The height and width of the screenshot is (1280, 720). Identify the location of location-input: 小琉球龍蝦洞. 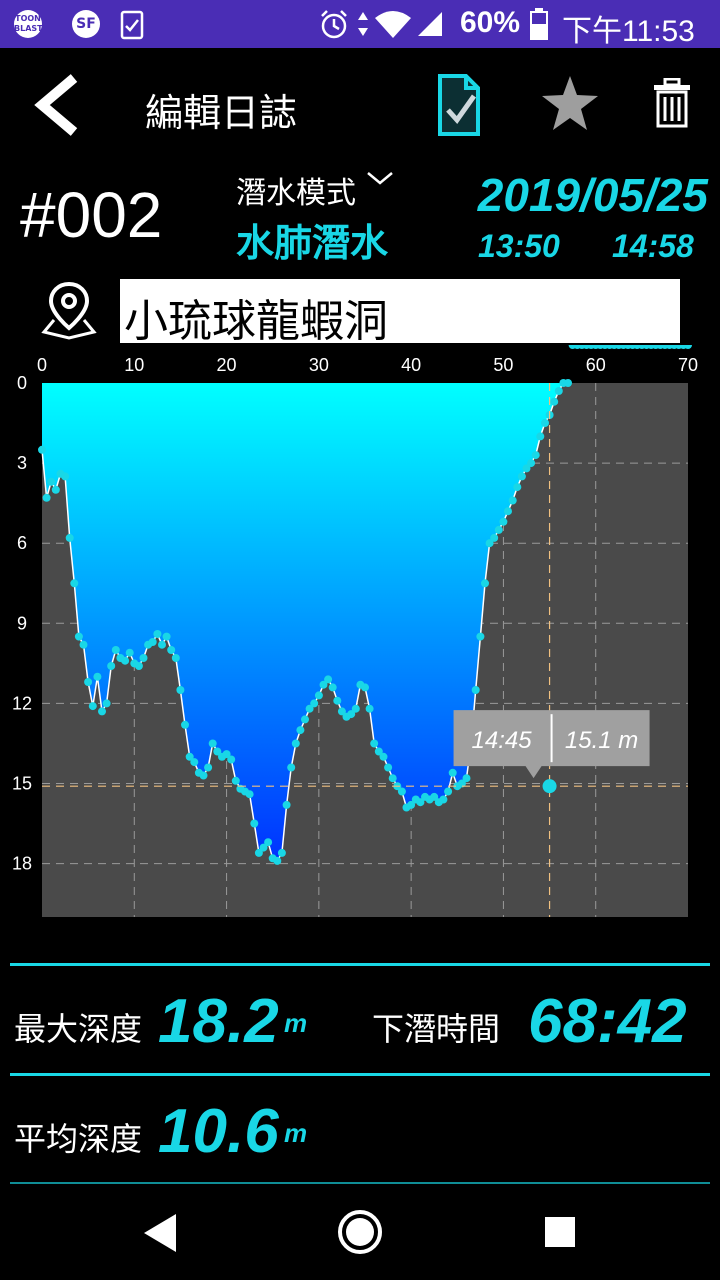
(256, 317).